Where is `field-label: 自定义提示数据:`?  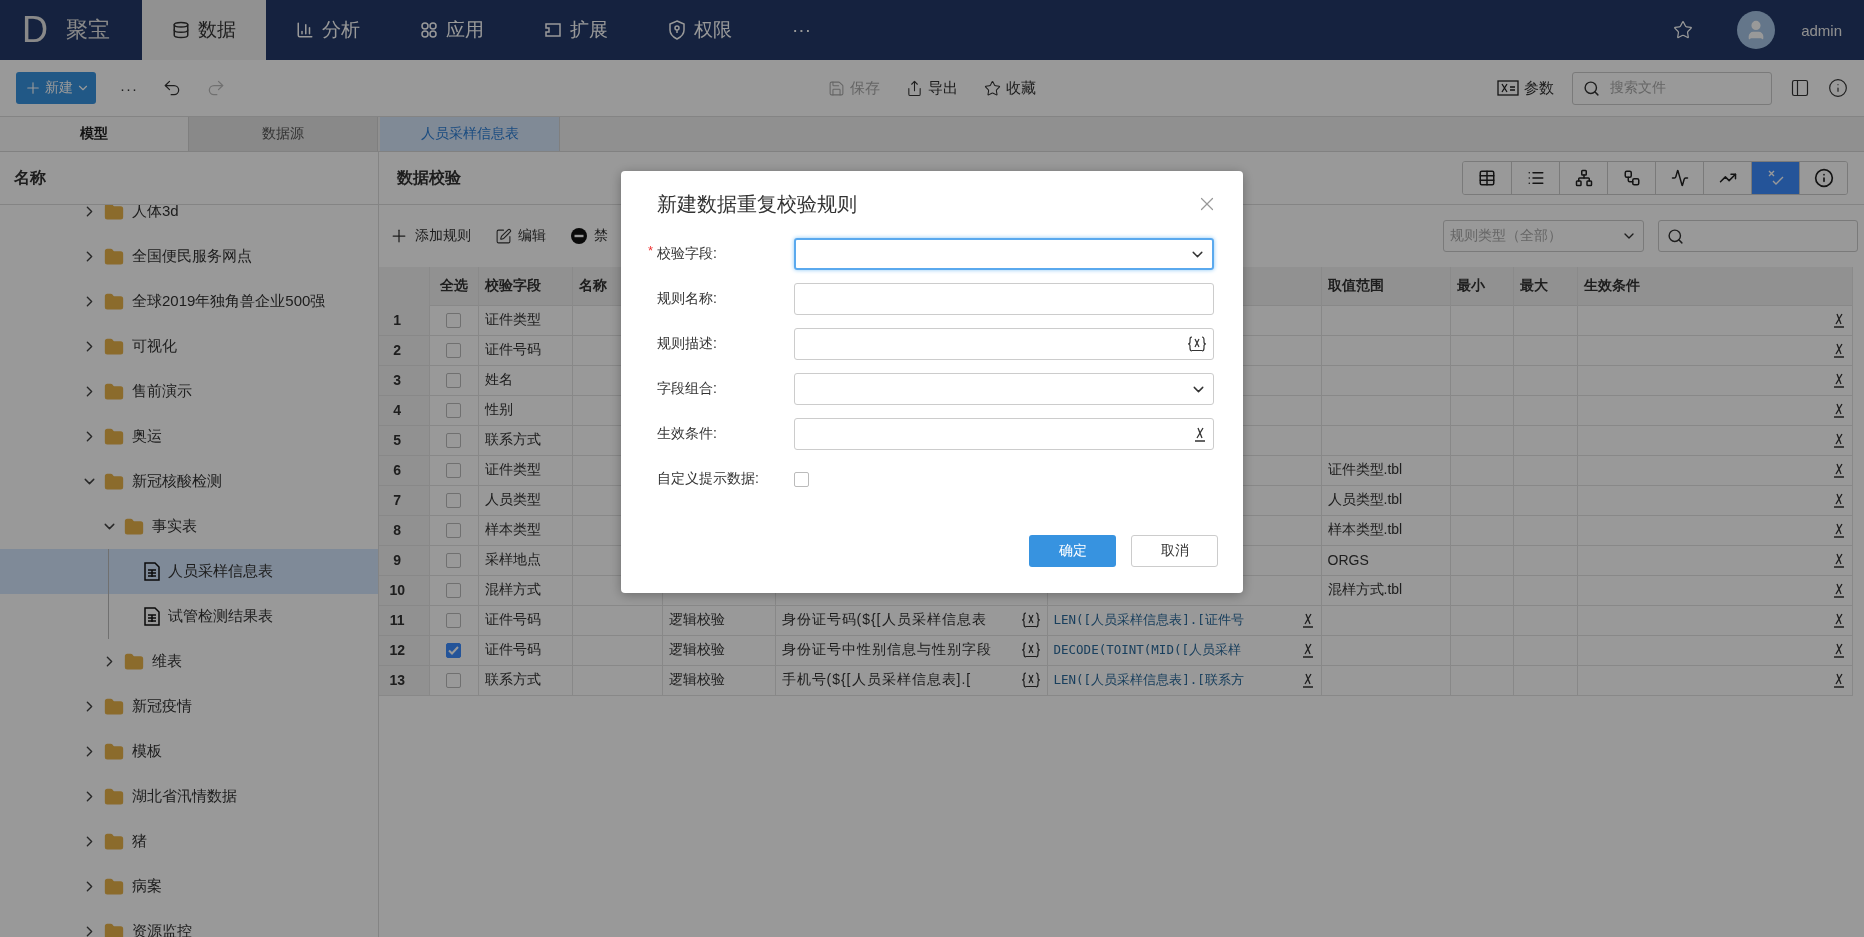 field-label: 自定义提示数据: is located at coordinates (708, 479).